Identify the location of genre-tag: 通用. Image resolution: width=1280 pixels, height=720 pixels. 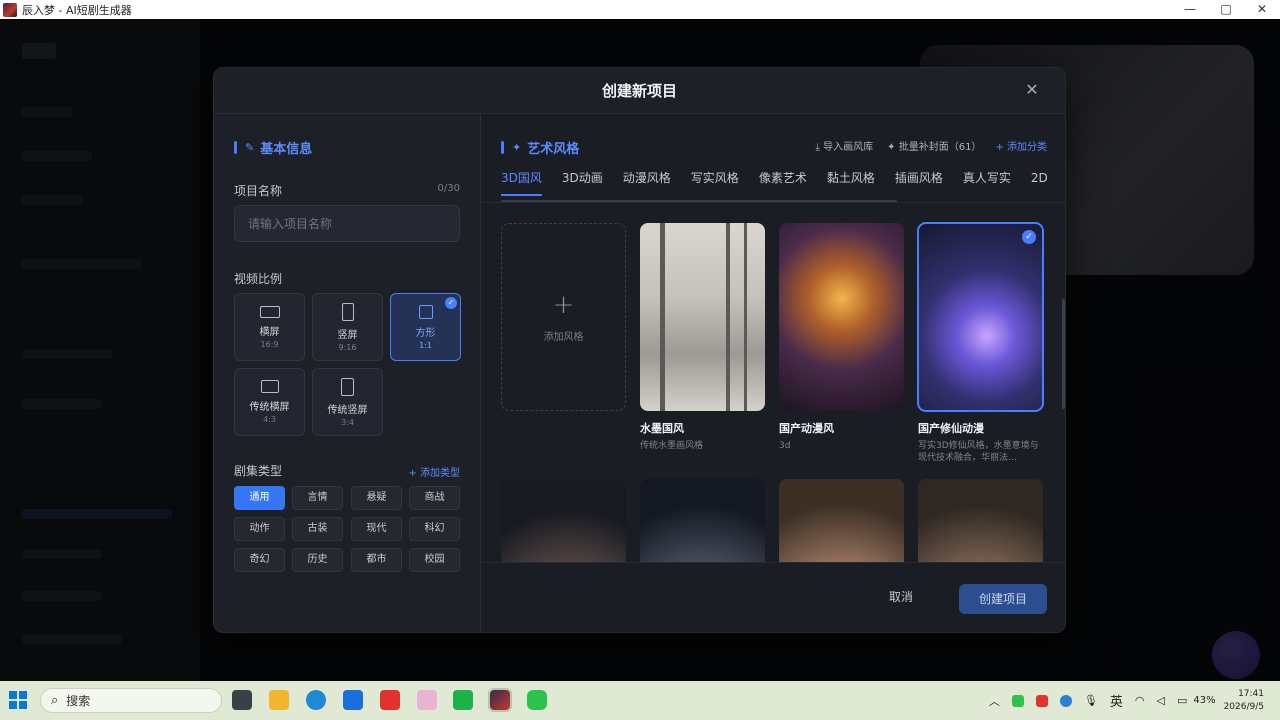
(259, 498).